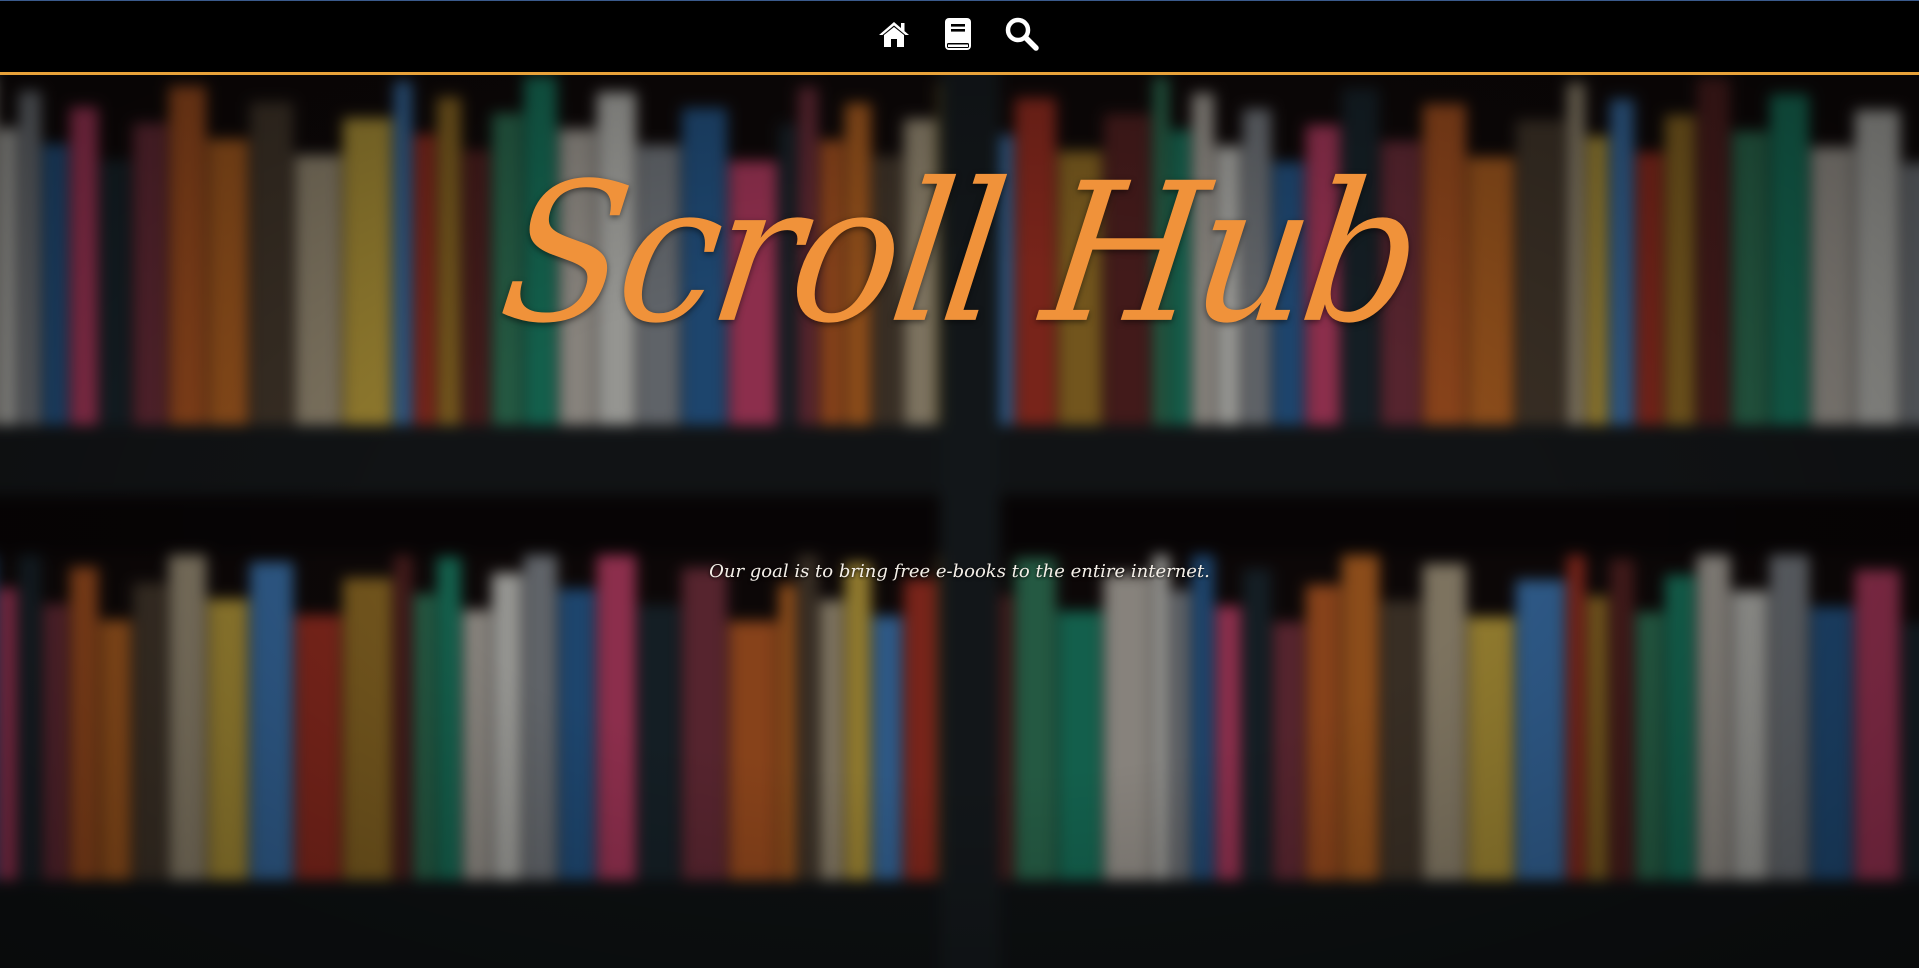 This screenshot has height=968, width=1919. I want to click on home-icon, so click(894, 34).